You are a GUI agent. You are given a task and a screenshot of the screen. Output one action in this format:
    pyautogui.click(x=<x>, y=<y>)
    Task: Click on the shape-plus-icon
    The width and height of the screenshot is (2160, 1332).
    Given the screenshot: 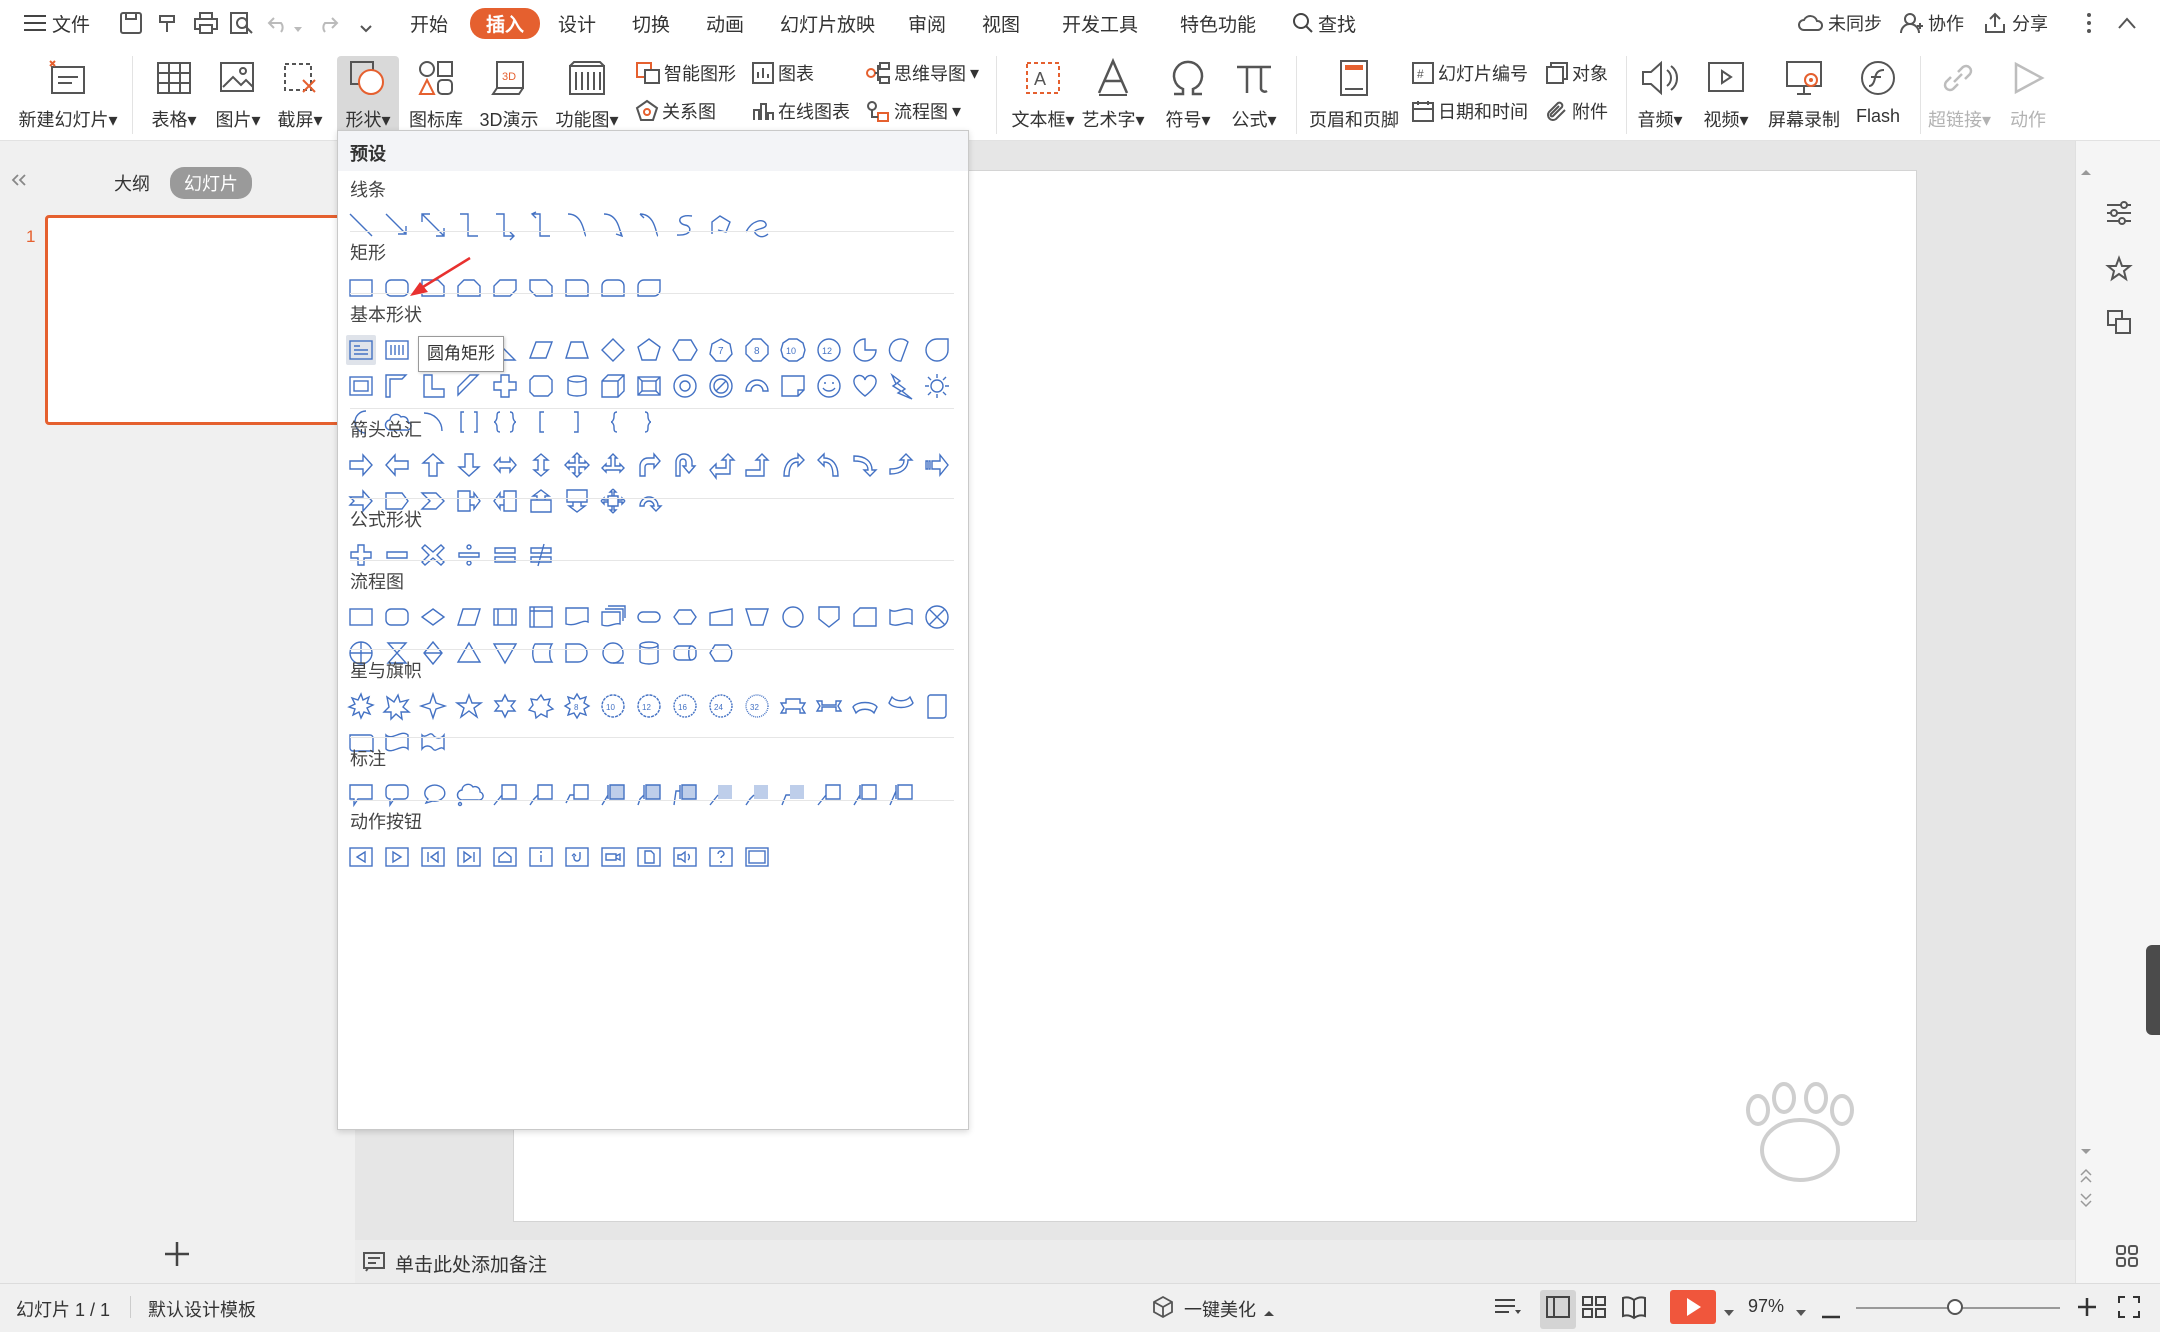 What is the action you would take?
    pyautogui.click(x=505, y=386)
    